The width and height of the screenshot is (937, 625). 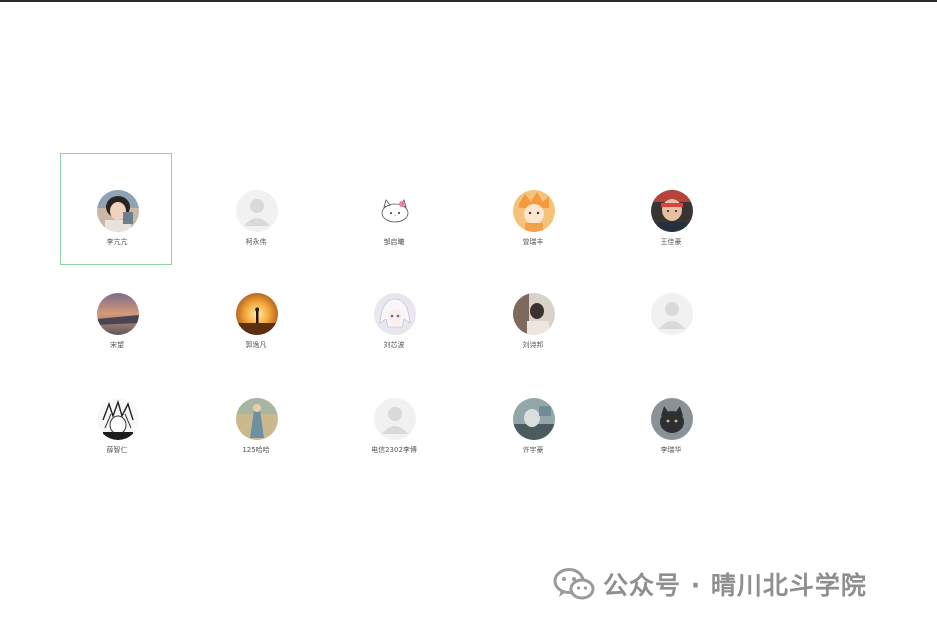 I want to click on contact-name: 曾瑞丰, so click(x=533, y=242).